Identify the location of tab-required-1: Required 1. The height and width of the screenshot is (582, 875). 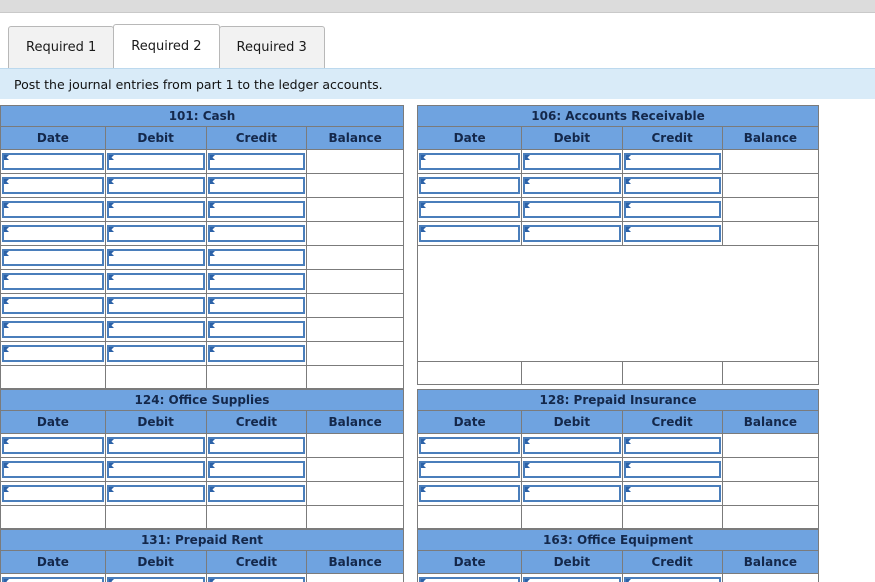
(61, 47).